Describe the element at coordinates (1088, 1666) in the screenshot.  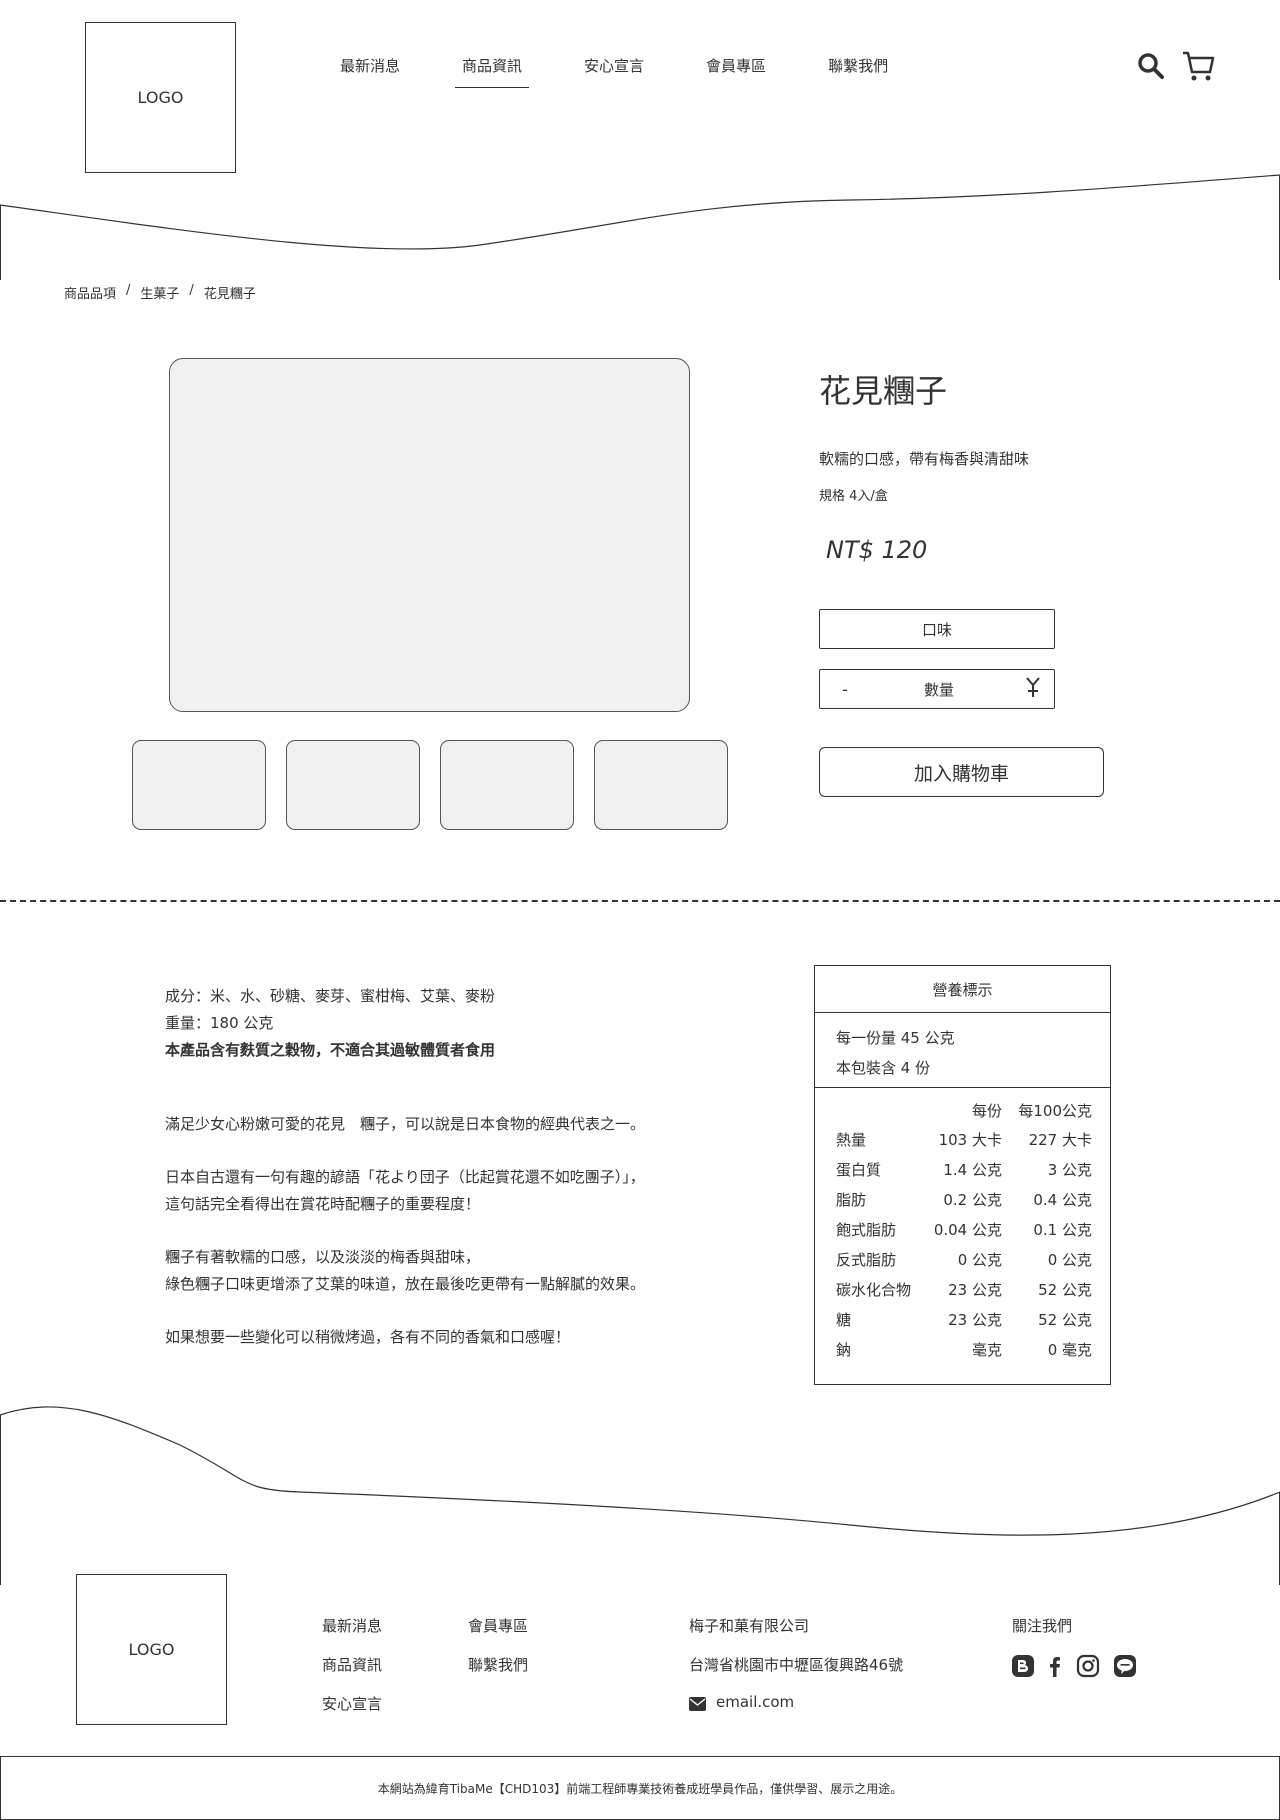
I see `instagram-icon` at that location.